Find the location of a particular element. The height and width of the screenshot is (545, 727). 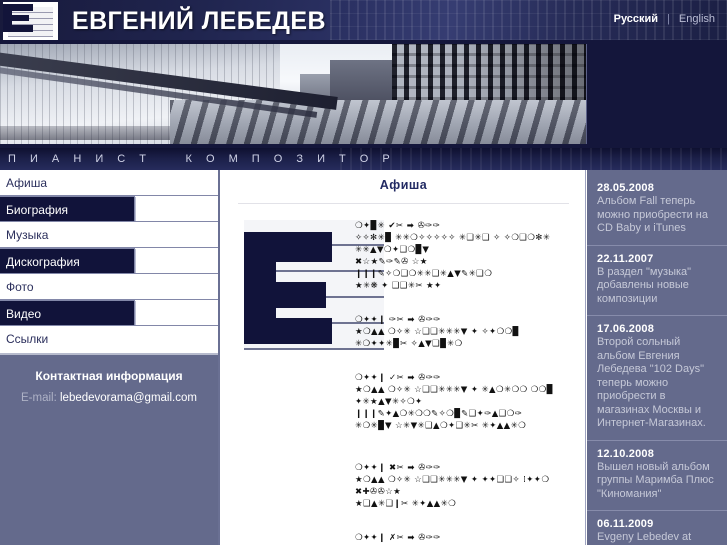

event-line: ★❍▲▲ ❍✧✳ ☆❑❑✳✳✳▼ ✦ ✦✦❑❑✧ ⁞✦✦❍ is located at coordinates (452, 480).